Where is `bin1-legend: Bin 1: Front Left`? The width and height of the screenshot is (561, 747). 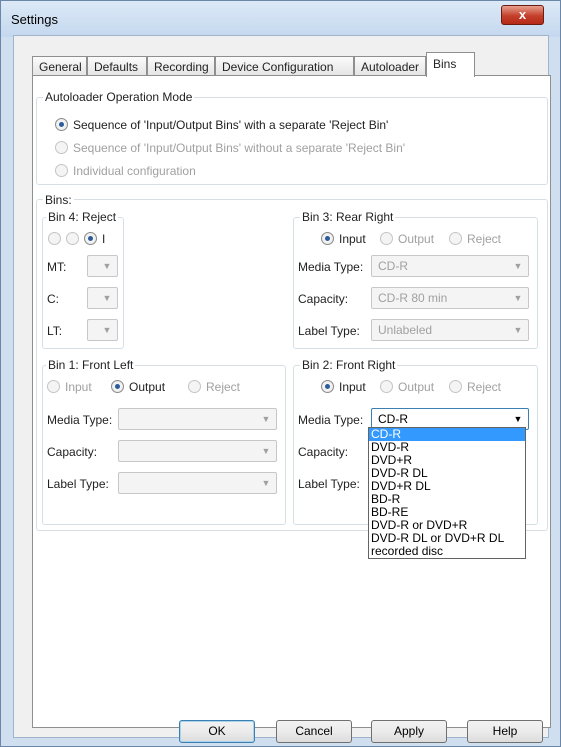 bin1-legend: Bin 1: Front Left is located at coordinates (91, 365).